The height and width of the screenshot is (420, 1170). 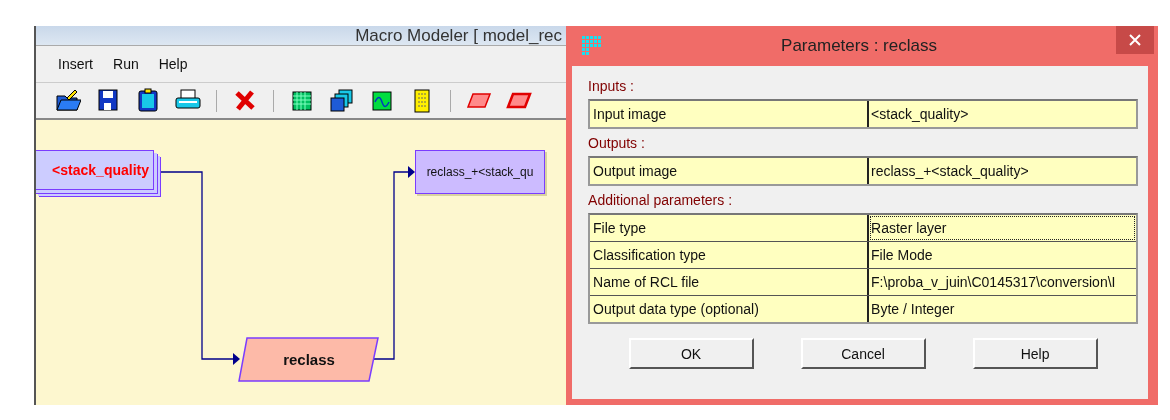 I want to click on app-icon, so click(x=592, y=46).